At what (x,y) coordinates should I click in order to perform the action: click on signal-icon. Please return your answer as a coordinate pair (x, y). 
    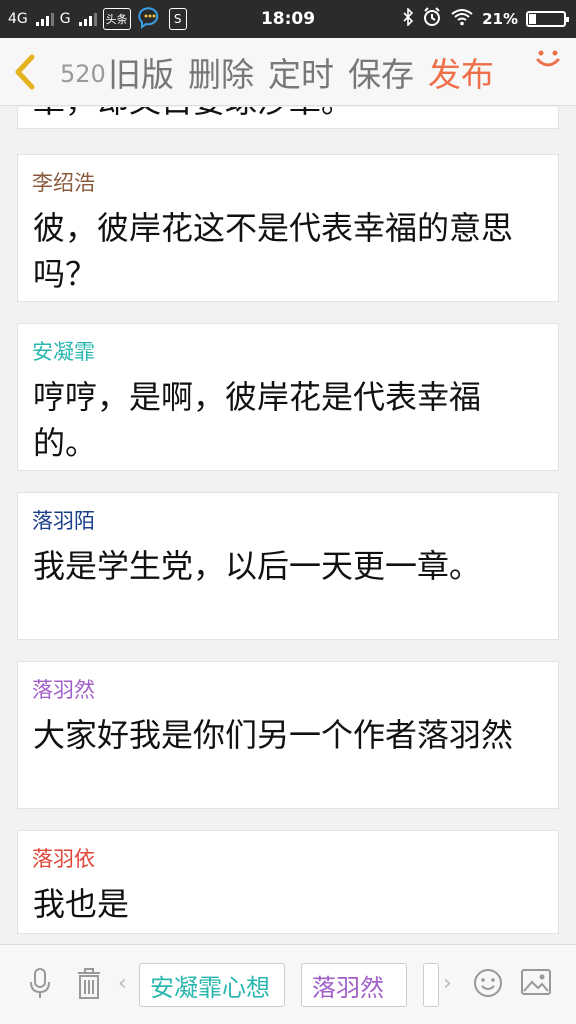
    Looking at the image, I should click on (44, 19).